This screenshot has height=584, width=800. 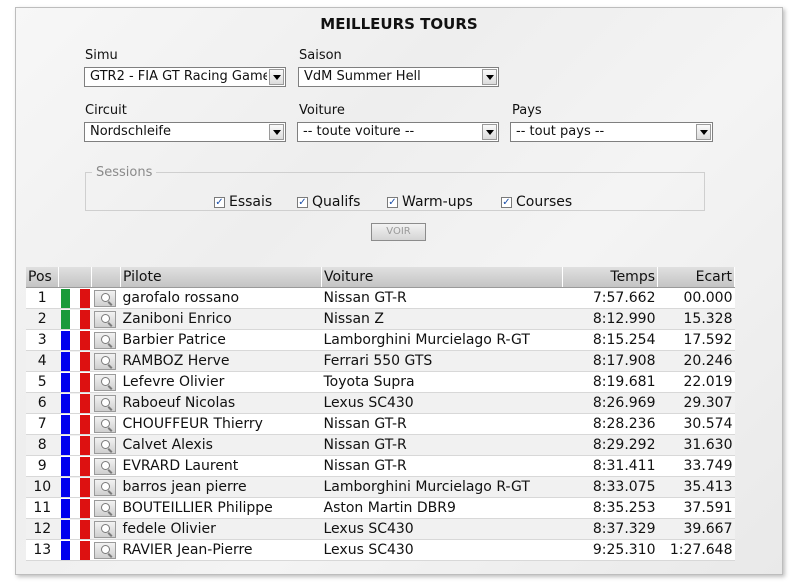 I want to click on row-ecart: 20.246, so click(x=696, y=361).